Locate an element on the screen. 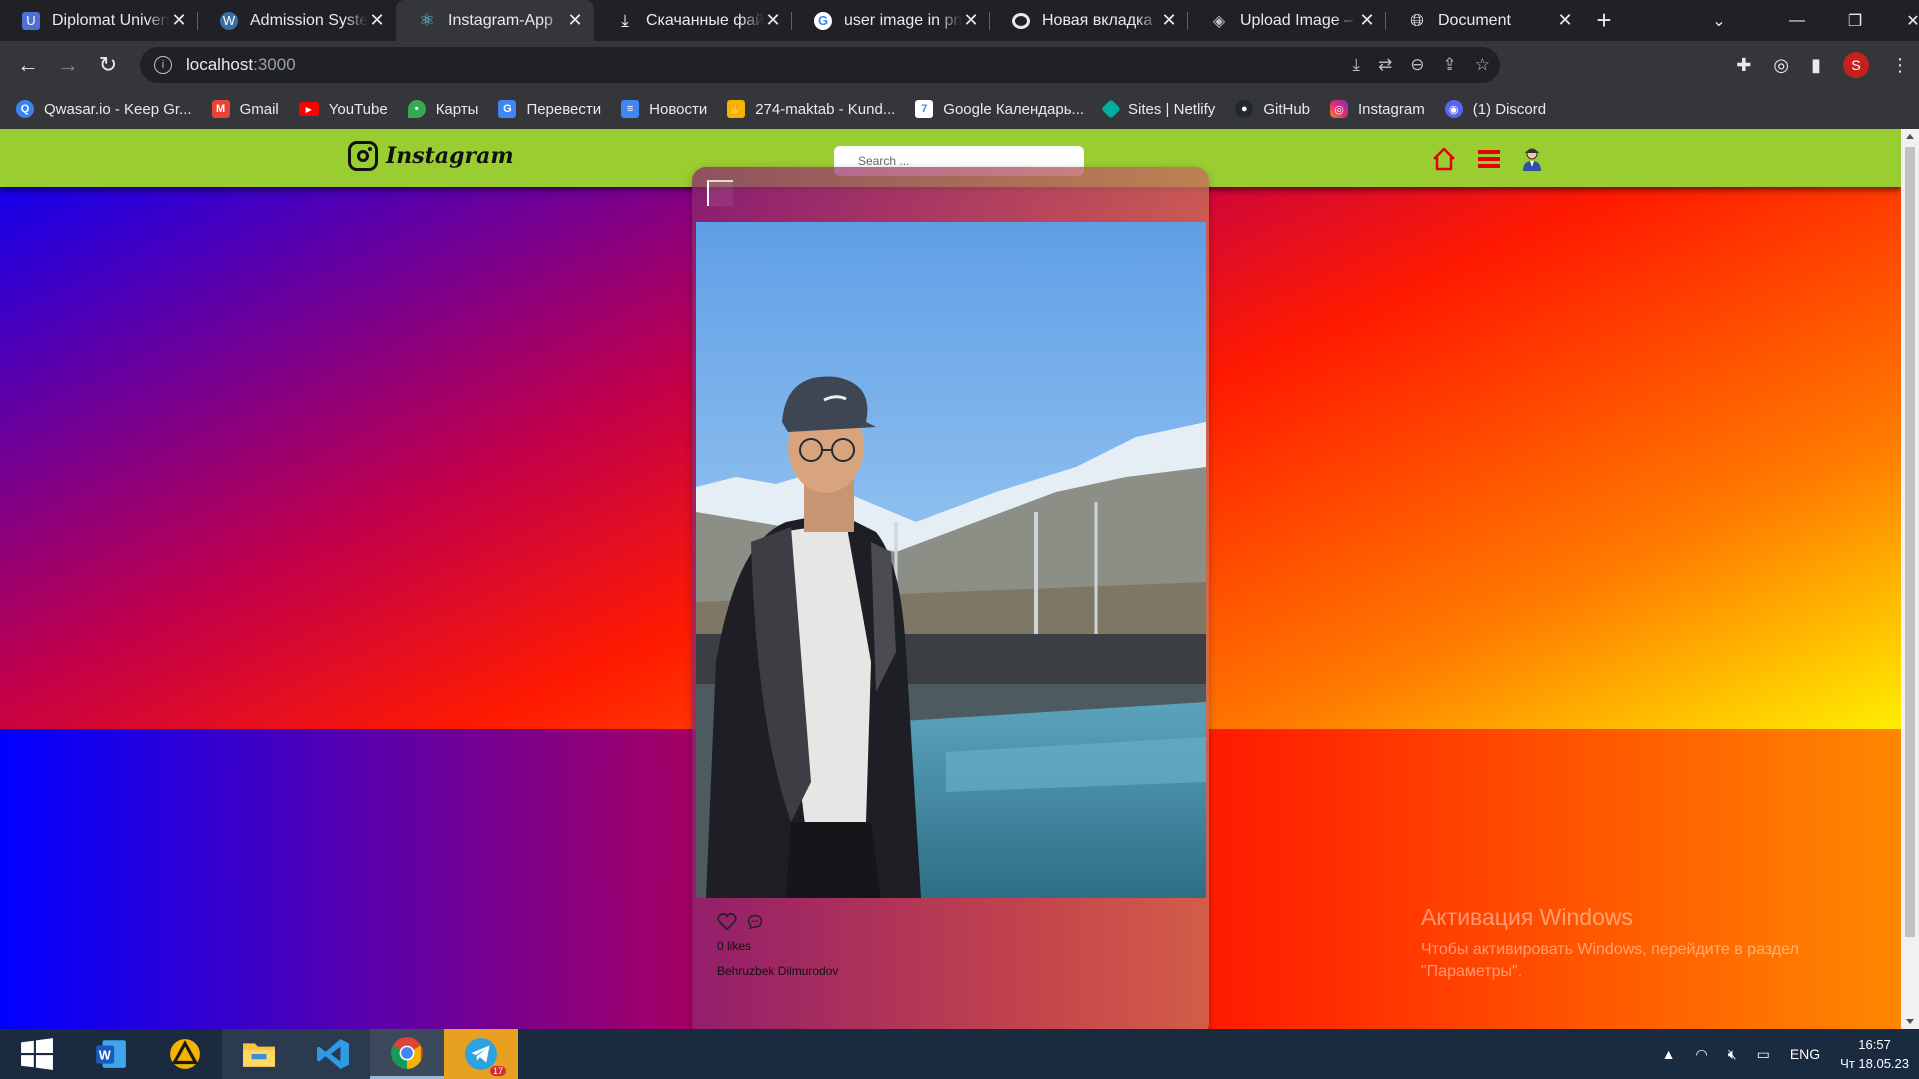 The width and height of the screenshot is (1919, 1079). language-indicator: ENG is located at coordinates (1805, 1054).